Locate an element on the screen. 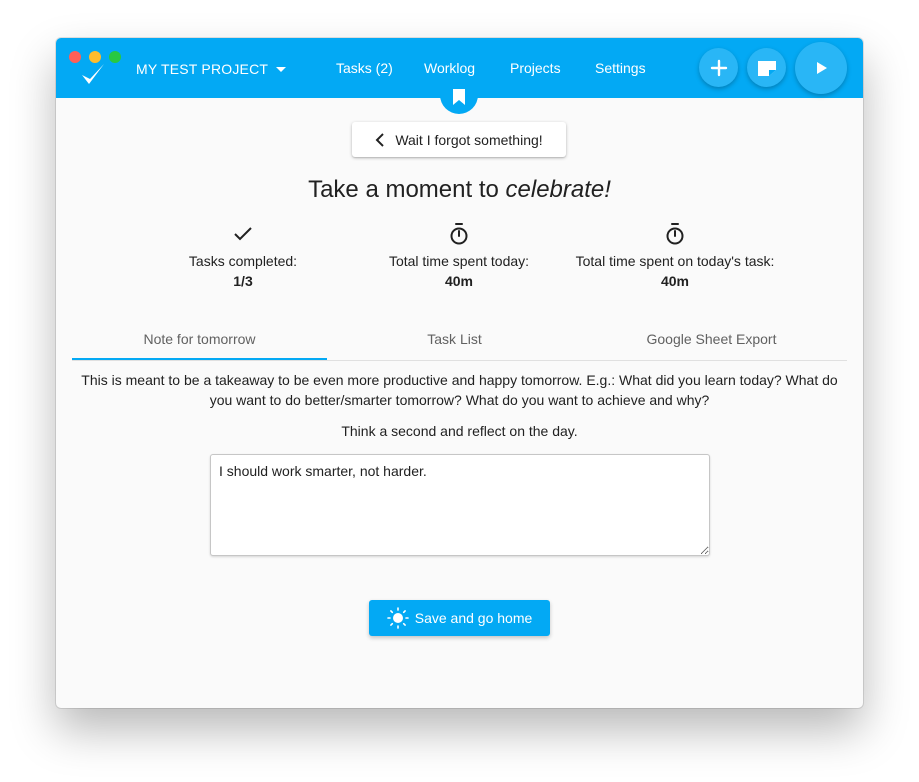  project-switcher: MY TEST PROJECT is located at coordinates (211, 69).